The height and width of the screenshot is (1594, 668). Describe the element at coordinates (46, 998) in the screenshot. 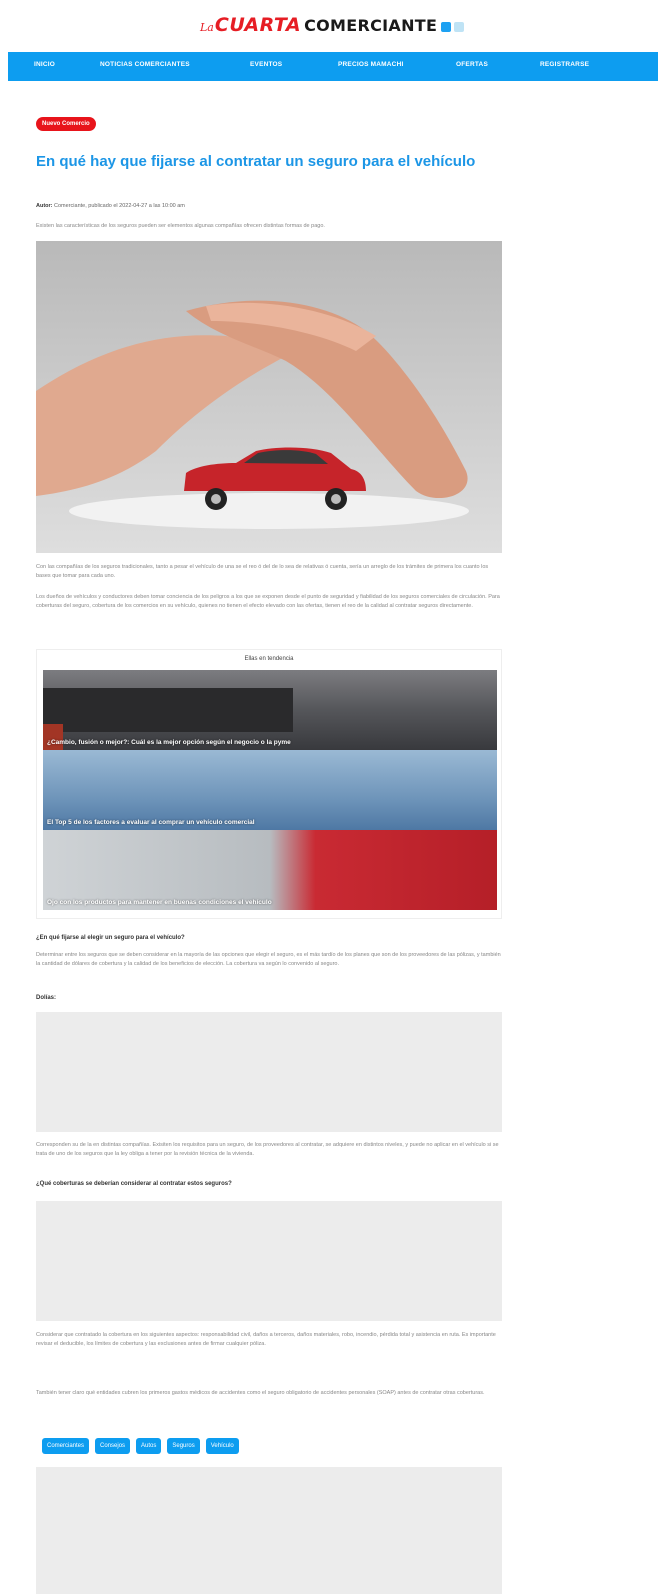

I see `subheading-dolias: Dolías:` at that location.